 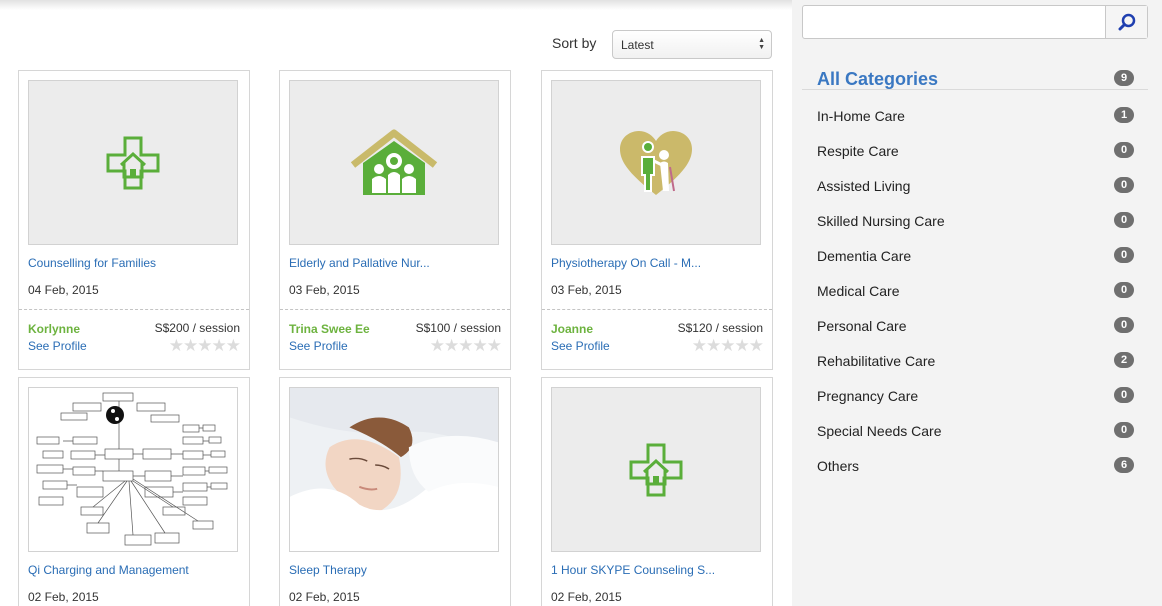 I want to click on category-label: Pregnancy Care, so click(x=867, y=396).